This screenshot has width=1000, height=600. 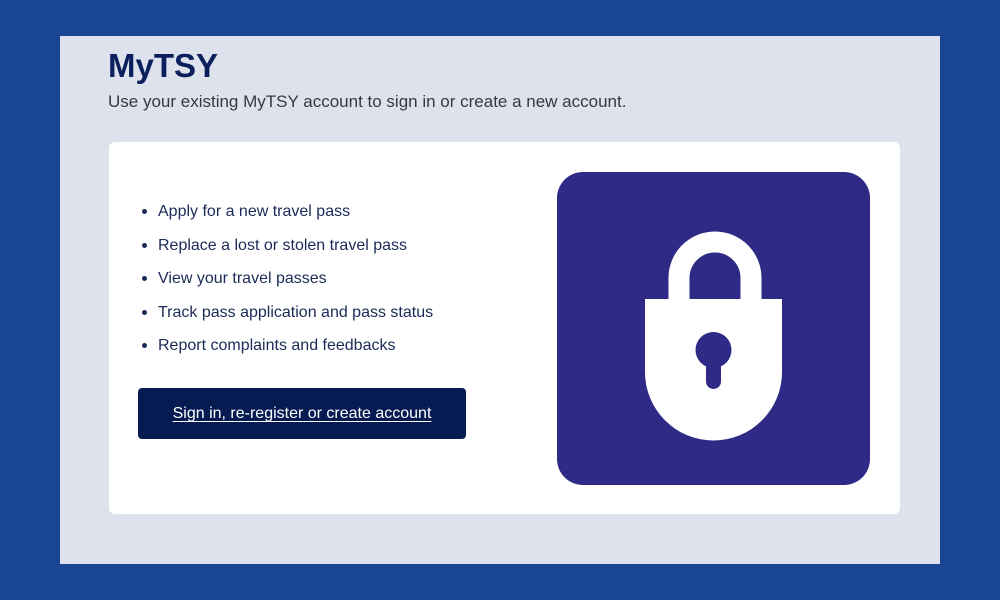 What do you see at coordinates (254, 211) in the screenshot?
I see `list-item-label: Apply for a new travel pass` at bounding box center [254, 211].